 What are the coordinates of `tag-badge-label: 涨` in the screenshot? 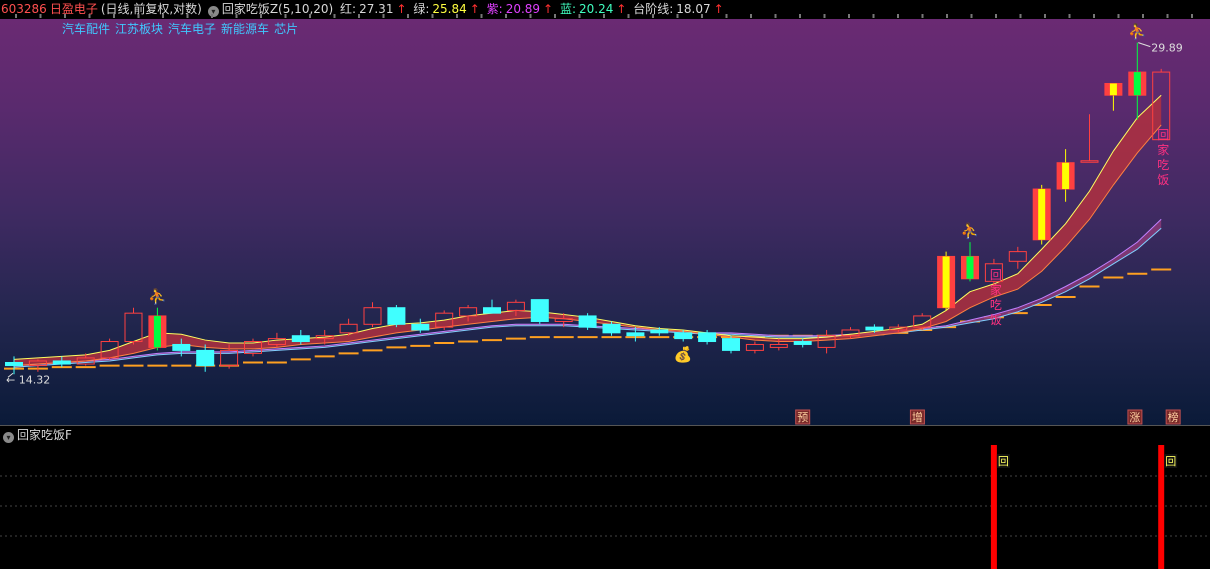 It's located at (1134, 417).